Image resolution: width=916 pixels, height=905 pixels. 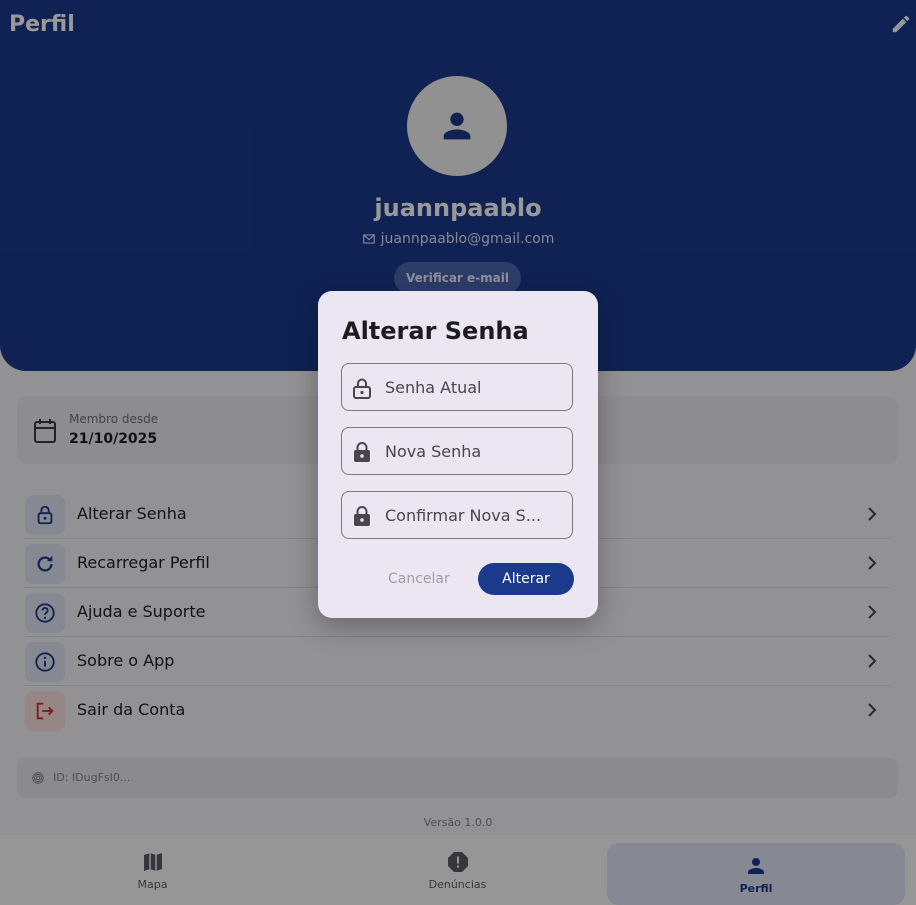 I want to click on current-password-field, so click(x=457, y=387).